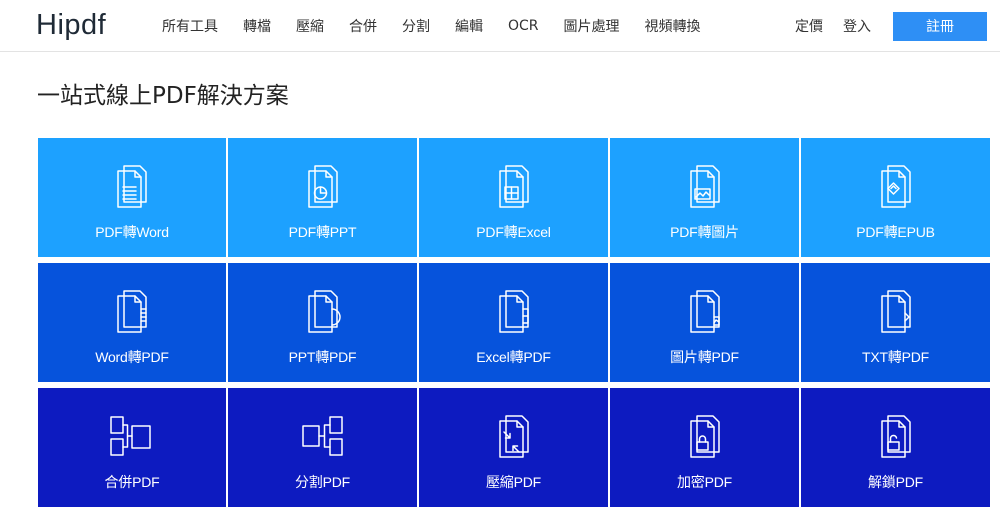  I want to click on tool-txt-to-pdf: TXT轉PDF, so click(895, 322).